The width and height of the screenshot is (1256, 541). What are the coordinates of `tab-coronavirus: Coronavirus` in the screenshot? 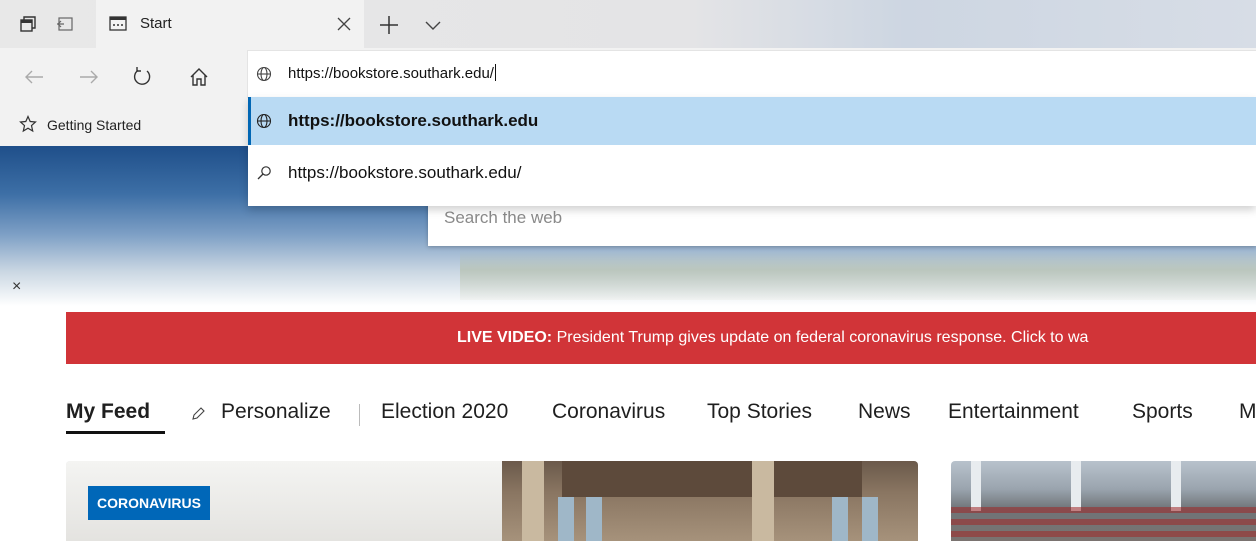 It's located at (608, 412).